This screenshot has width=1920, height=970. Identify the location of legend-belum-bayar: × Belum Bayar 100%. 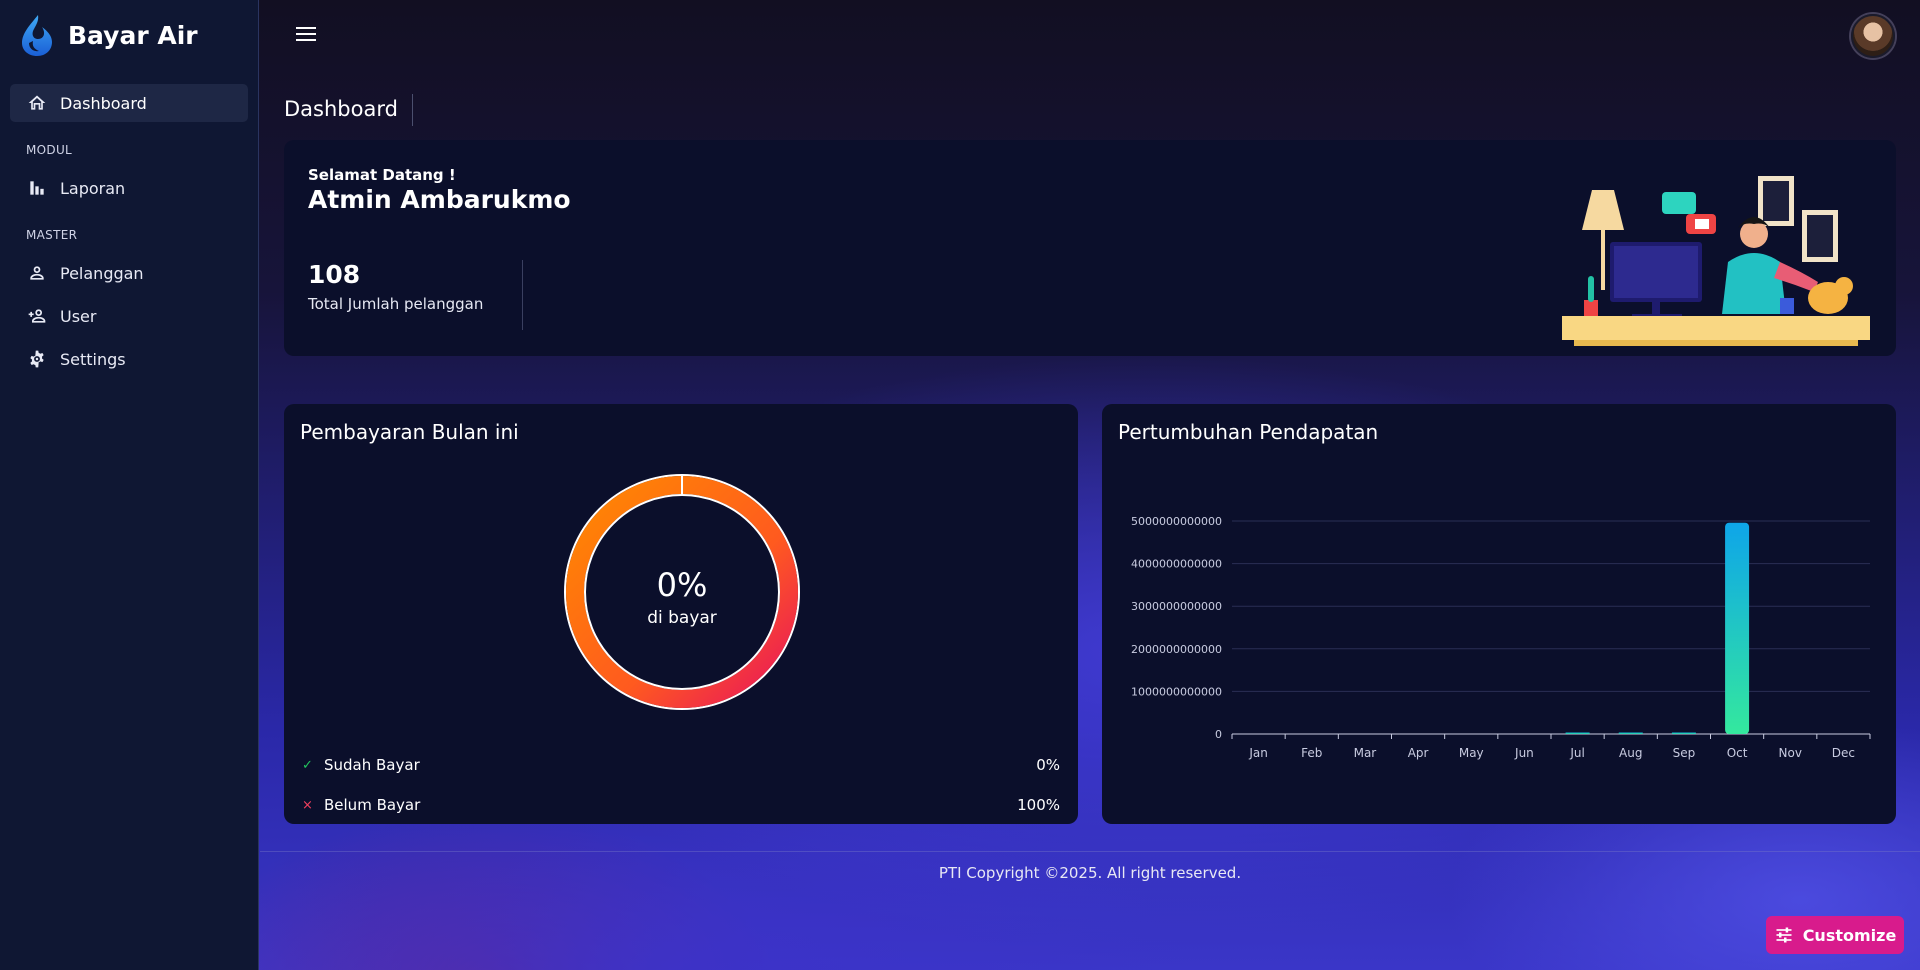
(681, 805).